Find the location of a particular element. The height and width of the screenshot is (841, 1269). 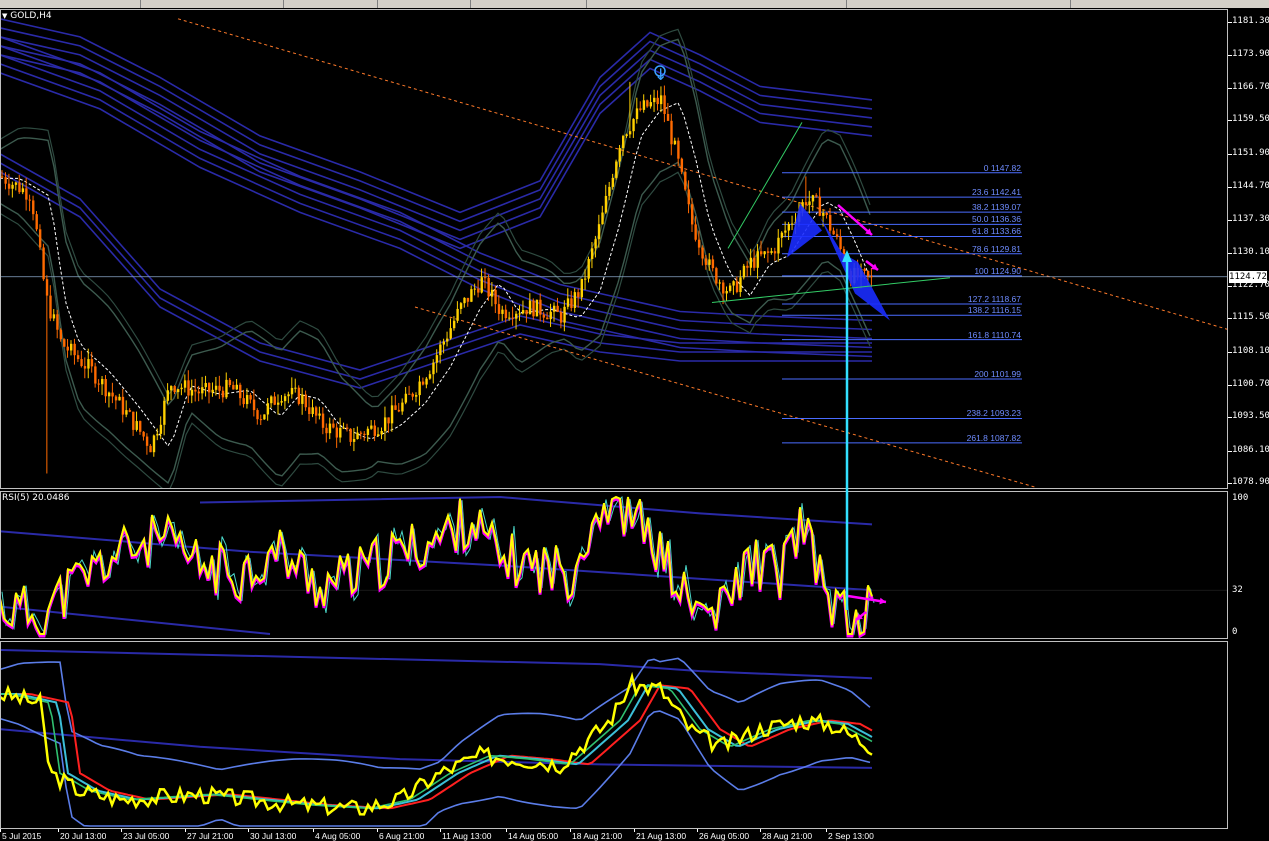

fib-level-value: 38.2 is located at coordinates (980, 207).